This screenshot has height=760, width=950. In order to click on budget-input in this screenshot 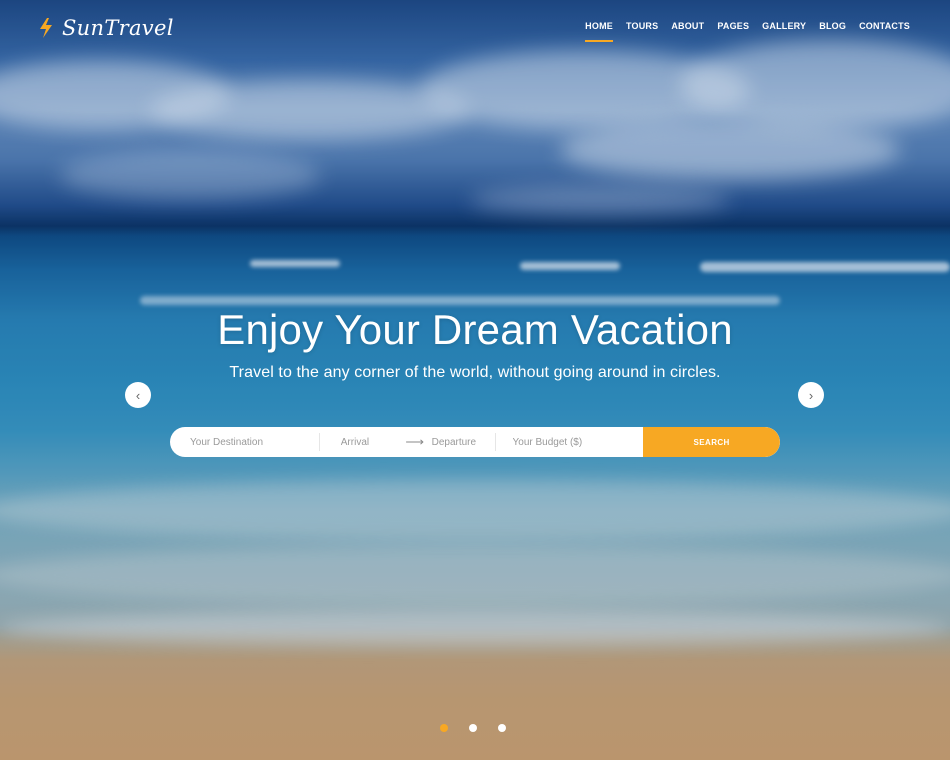, I will do `click(578, 442)`.